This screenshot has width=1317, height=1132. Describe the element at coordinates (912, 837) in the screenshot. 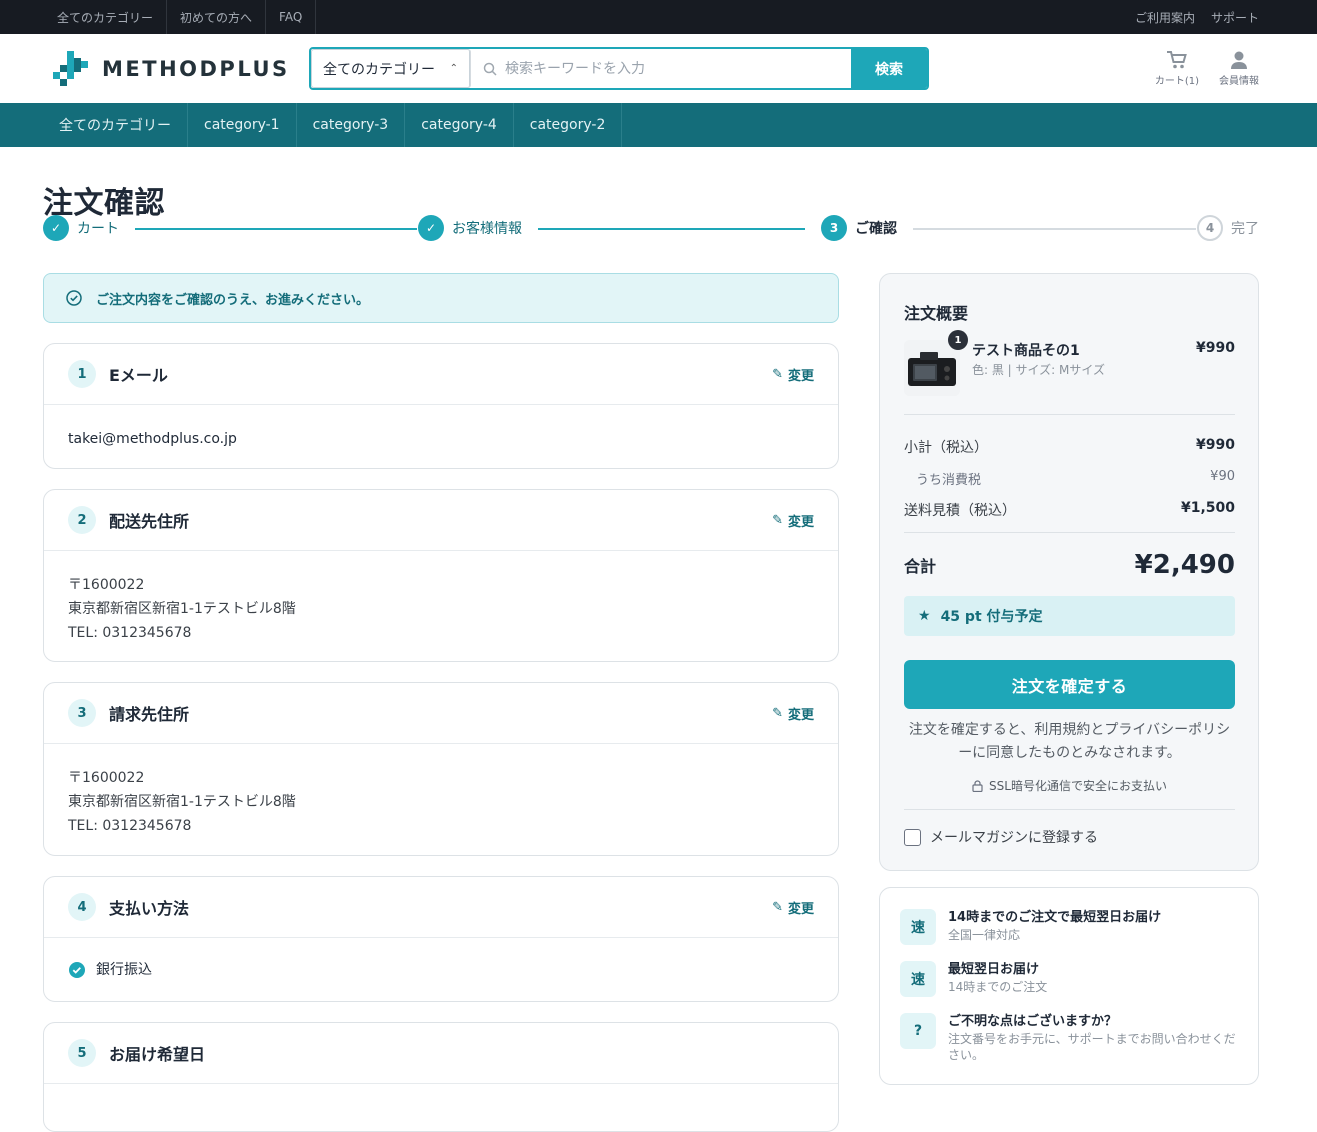

I see `newsletter-checkbox` at that location.